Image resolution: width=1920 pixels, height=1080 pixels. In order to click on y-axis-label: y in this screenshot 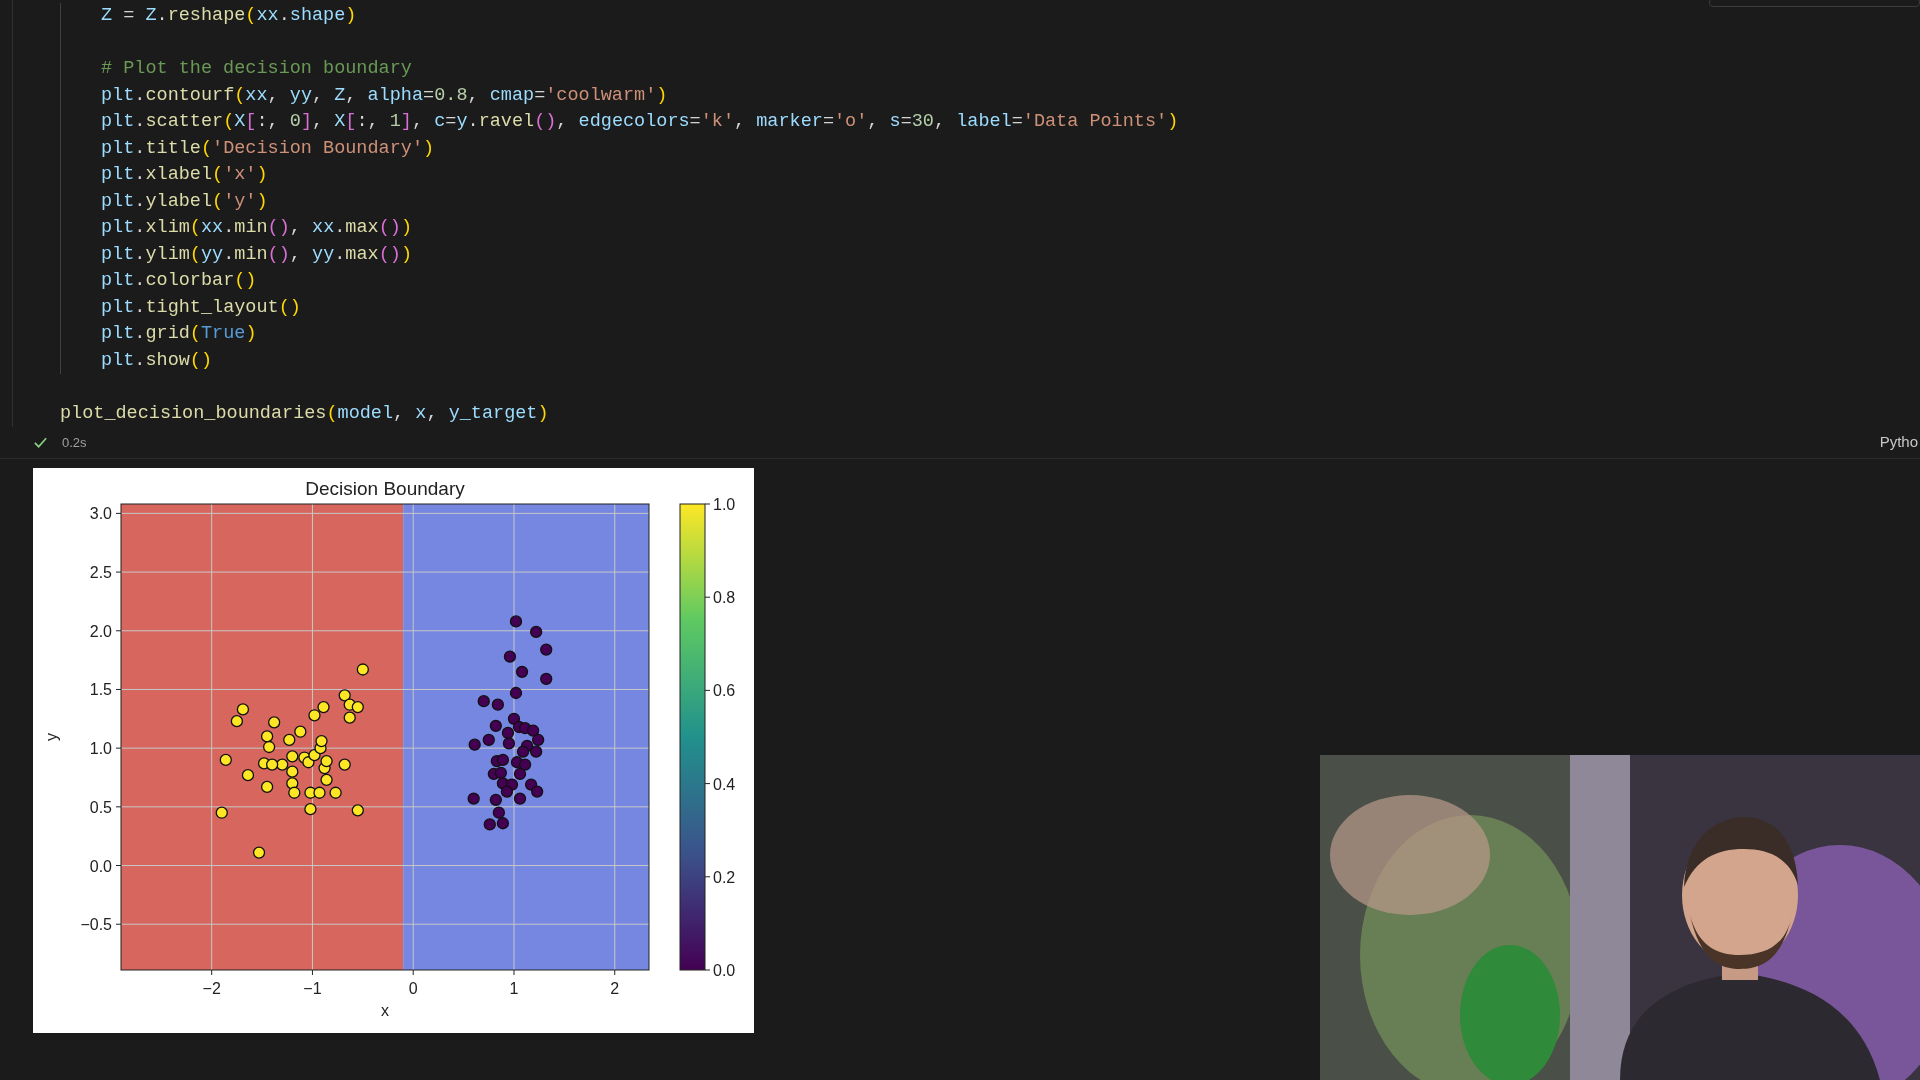, I will do `click(51, 737)`.